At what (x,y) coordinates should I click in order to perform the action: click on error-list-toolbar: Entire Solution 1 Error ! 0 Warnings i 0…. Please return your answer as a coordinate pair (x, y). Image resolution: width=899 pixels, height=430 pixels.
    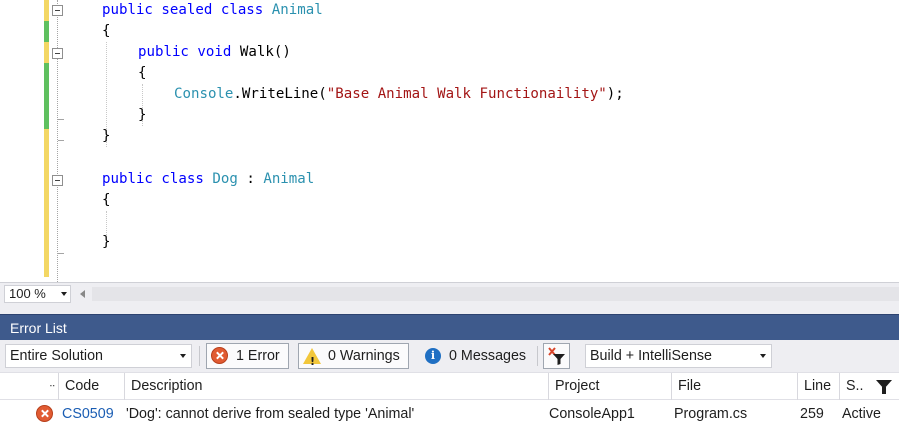
    Looking at the image, I should click on (449, 356).